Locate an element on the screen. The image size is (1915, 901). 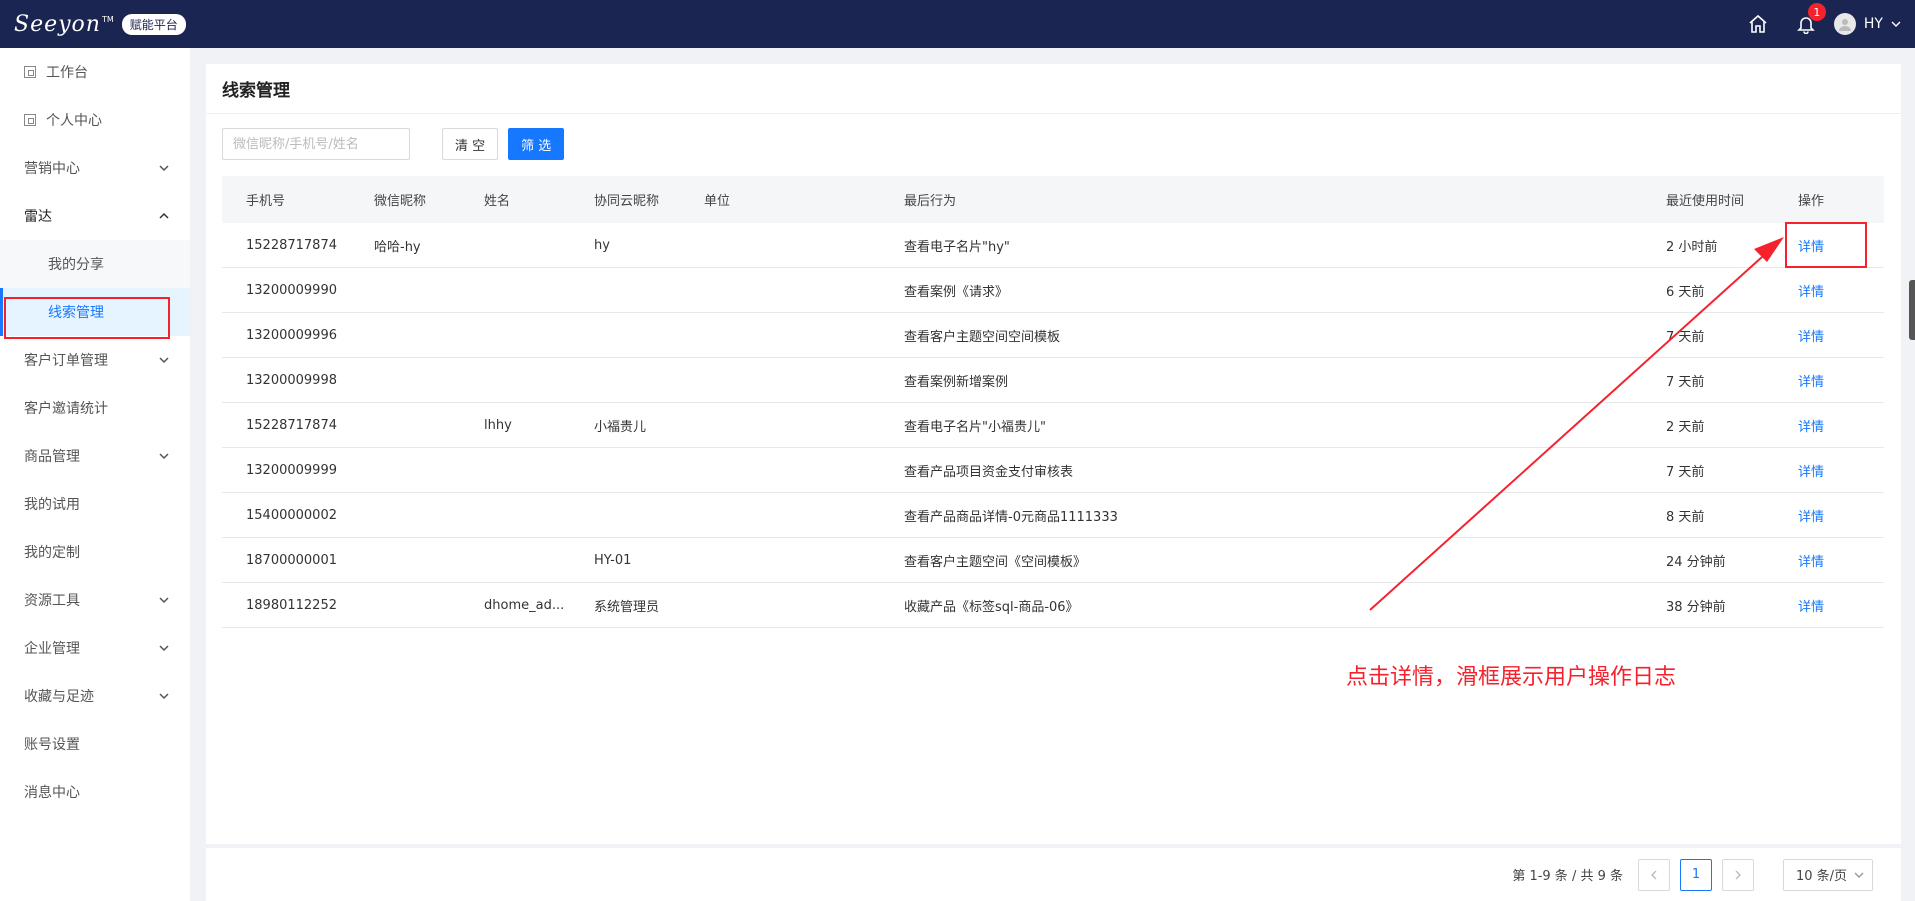
page-size-select: 10 条/页 is located at coordinates (1828, 874).